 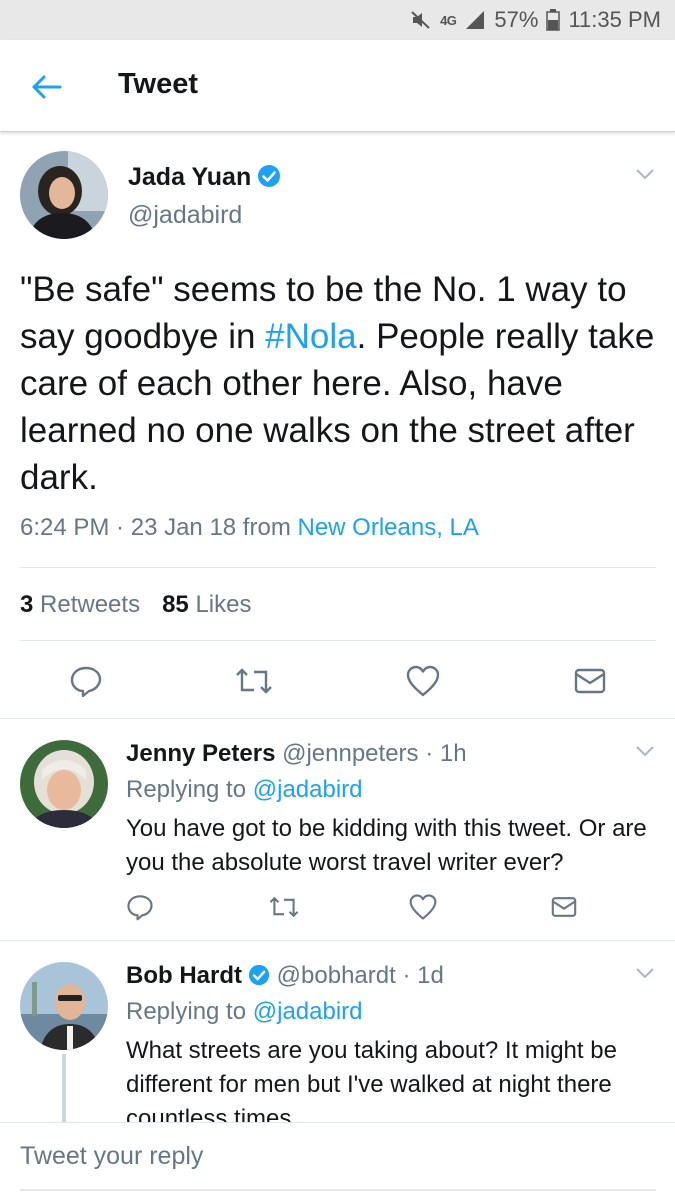 What do you see at coordinates (190, 177) in the screenshot?
I see `author-name-text: Jada Yuan` at bounding box center [190, 177].